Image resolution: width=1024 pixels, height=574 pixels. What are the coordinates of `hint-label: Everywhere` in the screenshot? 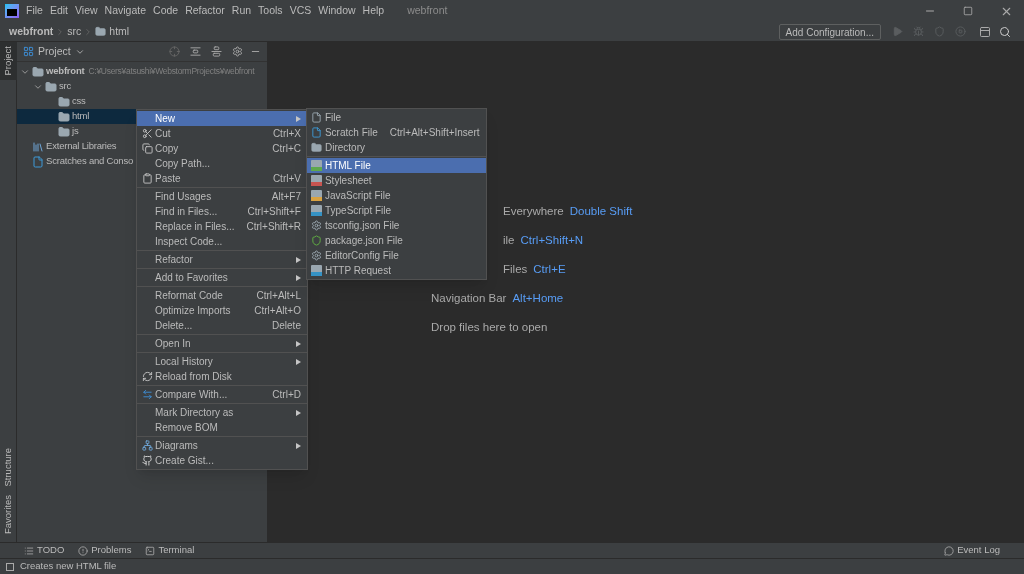 It's located at (533, 211).